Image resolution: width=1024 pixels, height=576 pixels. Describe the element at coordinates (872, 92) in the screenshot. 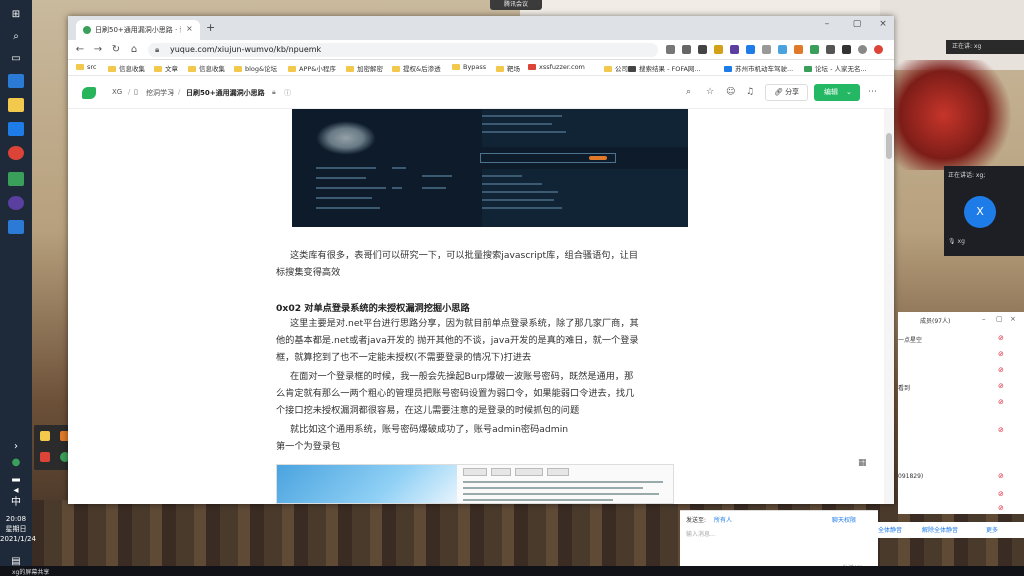

I see `more-icon: ⋯` at that location.